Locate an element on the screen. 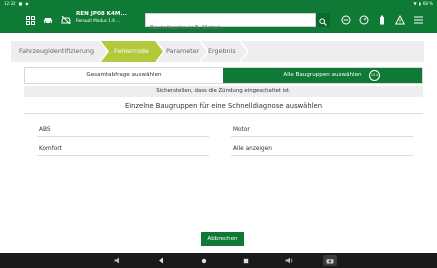  volume-up-icon is located at coordinates (289, 260).